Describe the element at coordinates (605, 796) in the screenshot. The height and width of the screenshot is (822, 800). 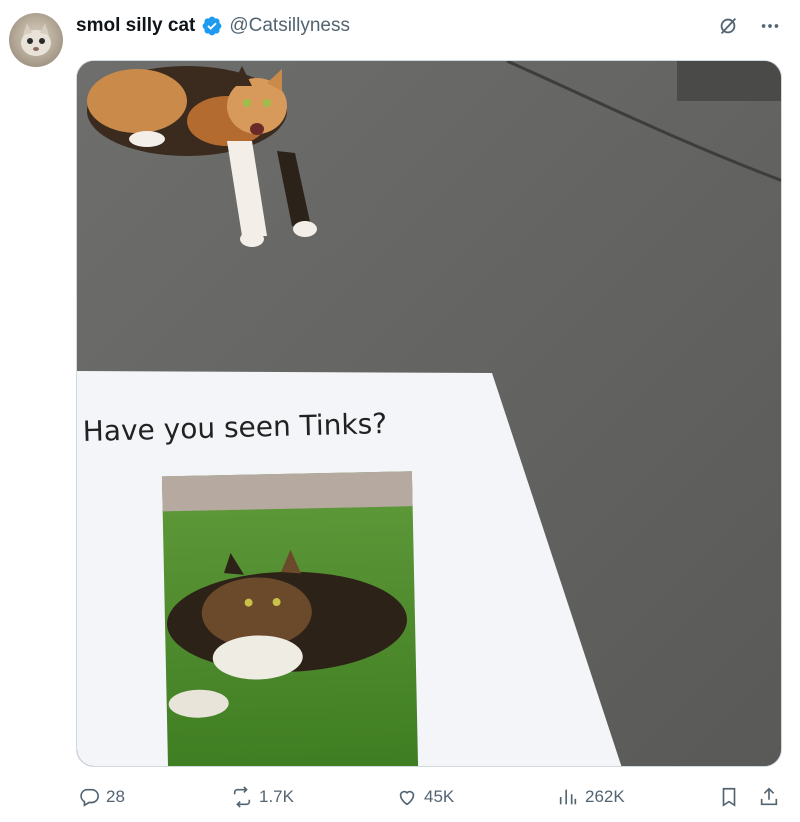
I see `view-count: 262K` at that location.